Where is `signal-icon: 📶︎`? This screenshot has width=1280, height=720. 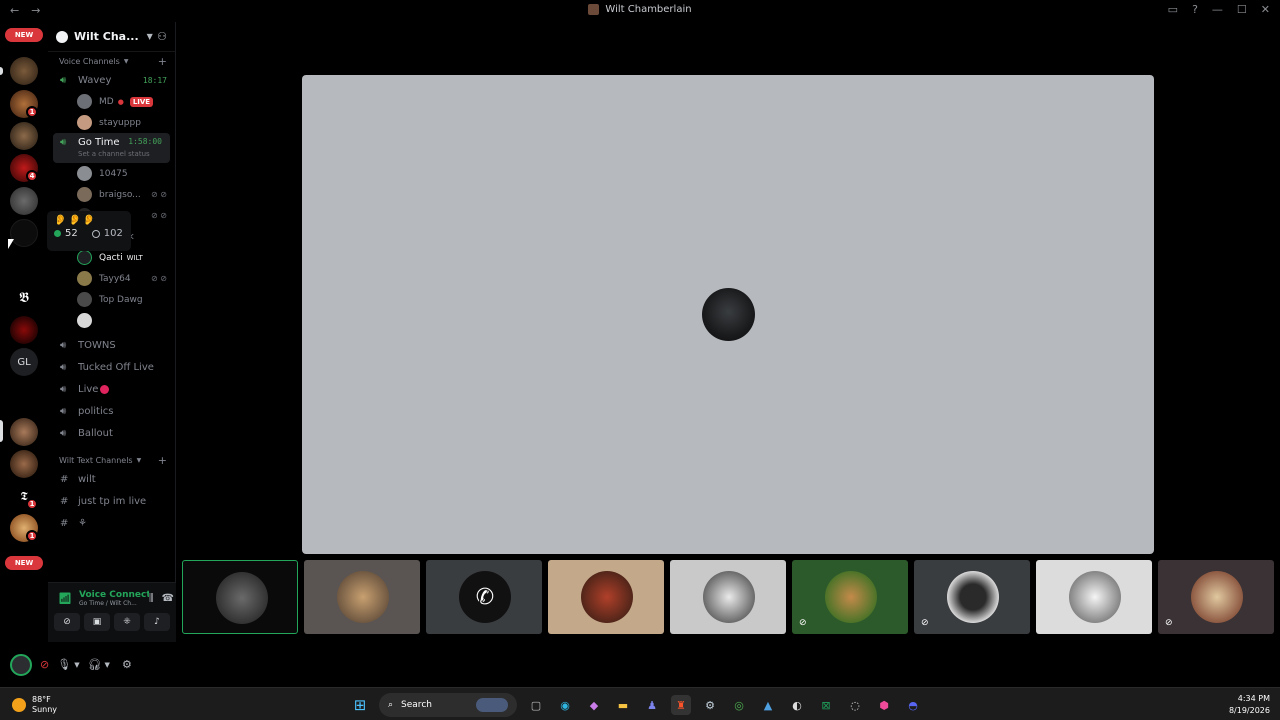
signal-icon: 📶︎ is located at coordinates (65, 598).